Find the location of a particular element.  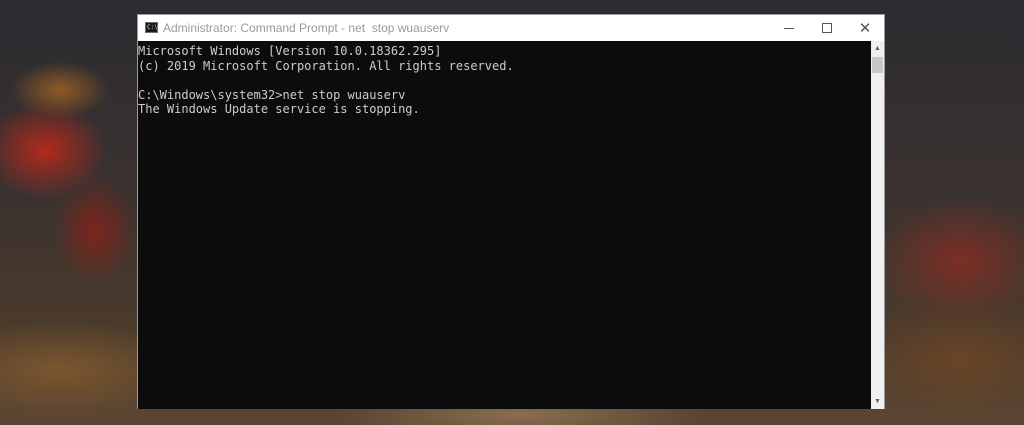

scroll-down-icon: ▼ is located at coordinates (877, 401).